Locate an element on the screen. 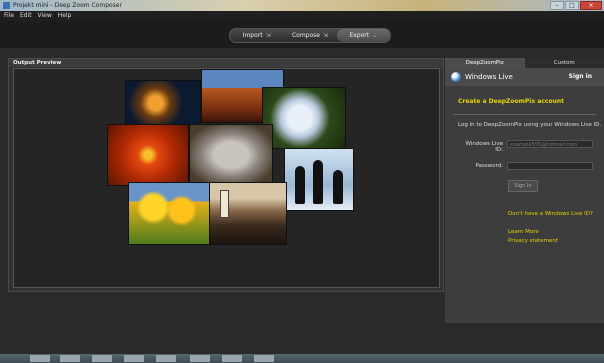 The width and height of the screenshot is (604, 363). lighthouse-photo is located at coordinates (248, 213).